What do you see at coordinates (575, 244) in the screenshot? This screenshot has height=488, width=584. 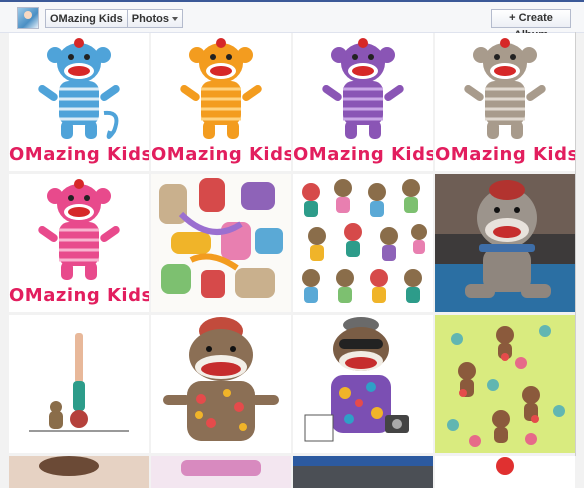 I see `column-divider` at bounding box center [575, 244].